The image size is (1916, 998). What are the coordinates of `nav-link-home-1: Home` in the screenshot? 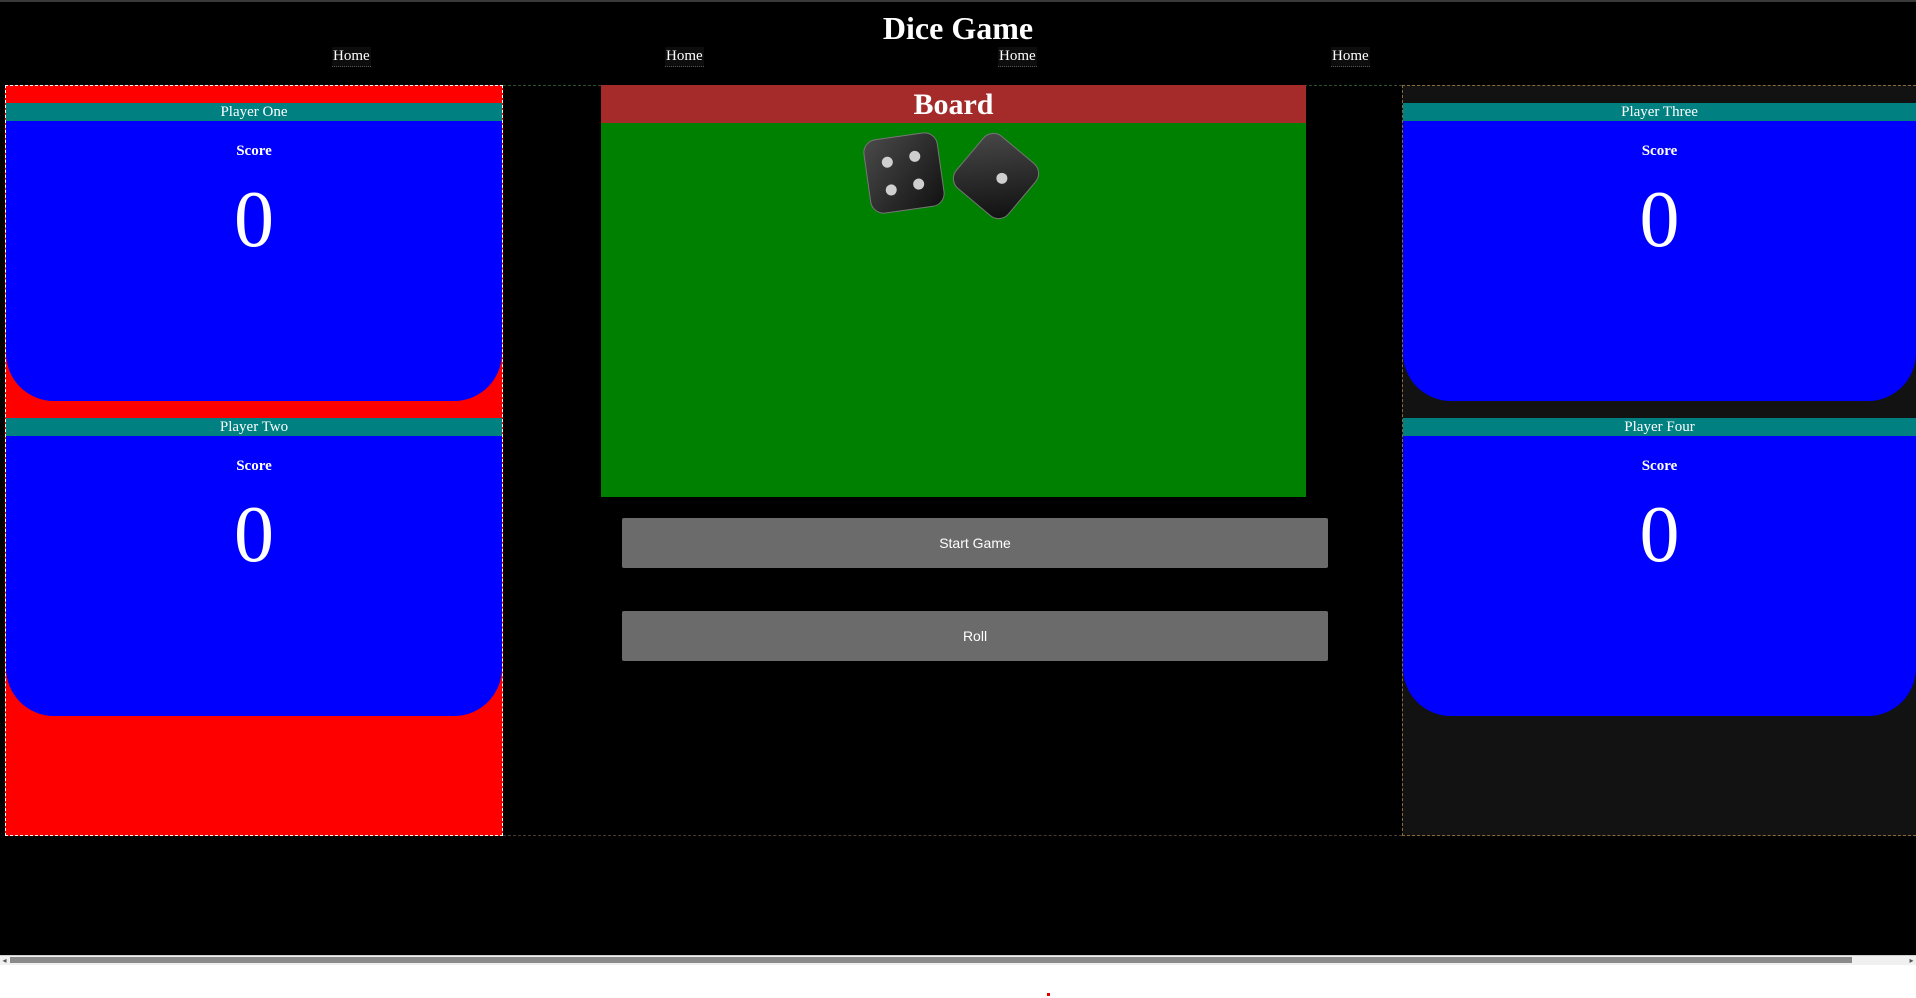 It's located at (351, 57).